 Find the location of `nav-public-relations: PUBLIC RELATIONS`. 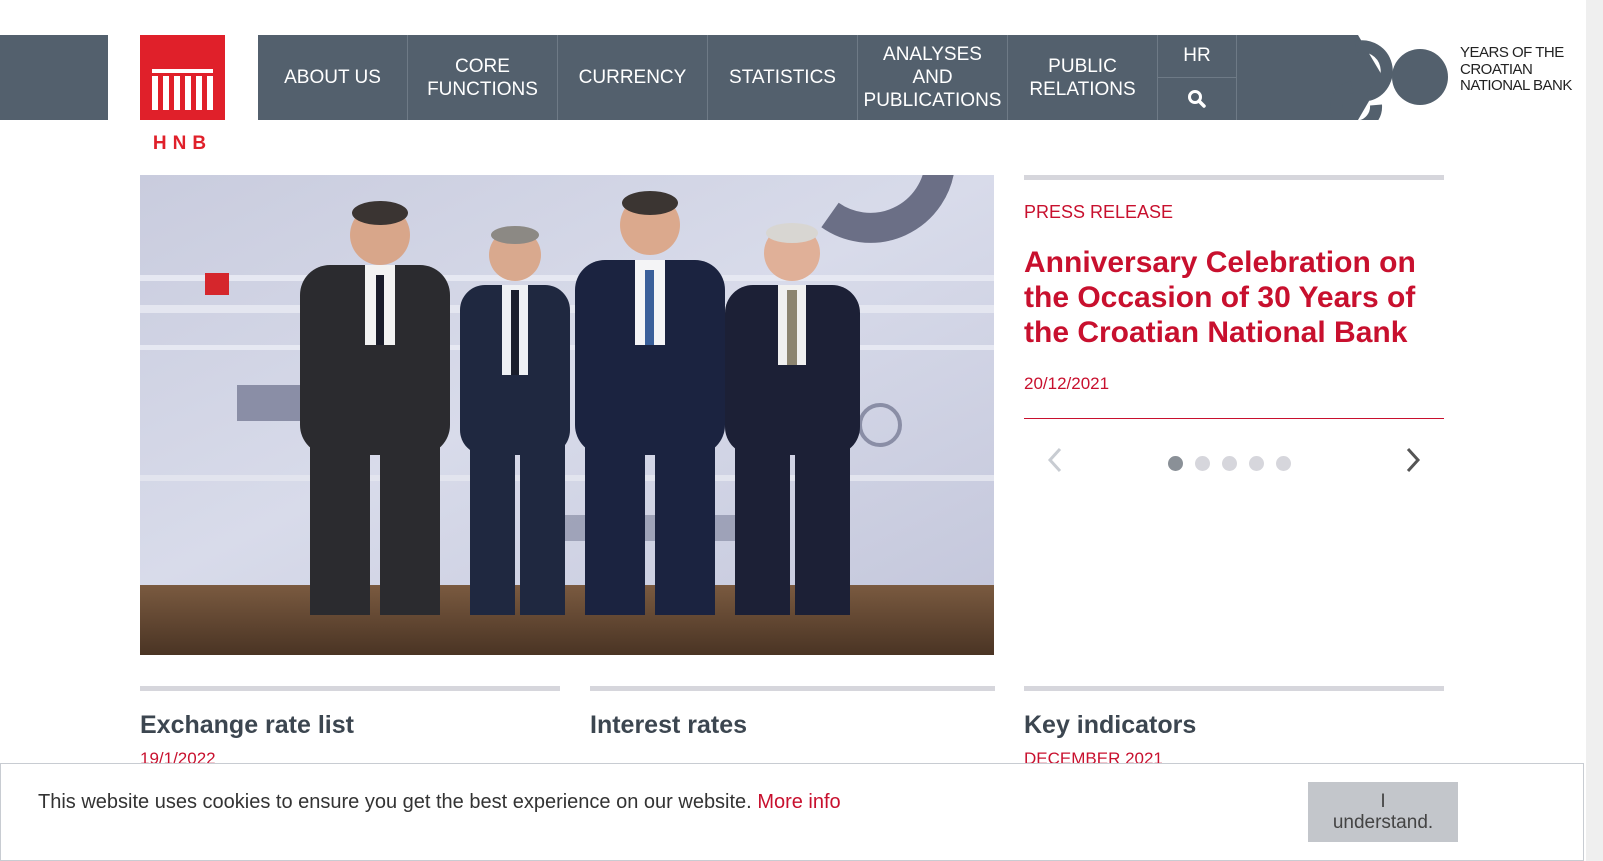

nav-public-relations: PUBLIC RELATIONS is located at coordinates (1083, 77).